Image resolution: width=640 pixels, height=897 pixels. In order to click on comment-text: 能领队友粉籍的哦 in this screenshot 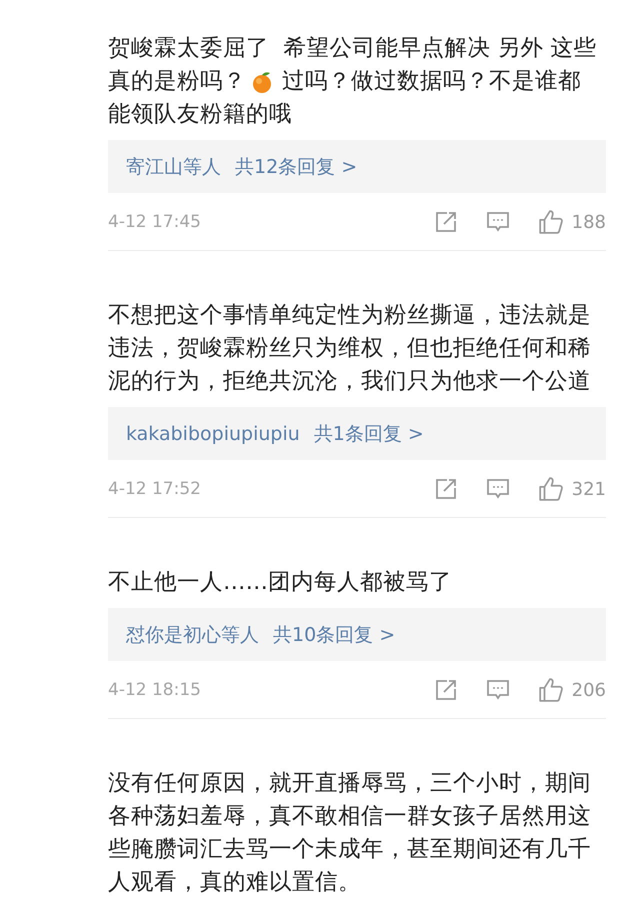, I will do `click(200, 114)`.